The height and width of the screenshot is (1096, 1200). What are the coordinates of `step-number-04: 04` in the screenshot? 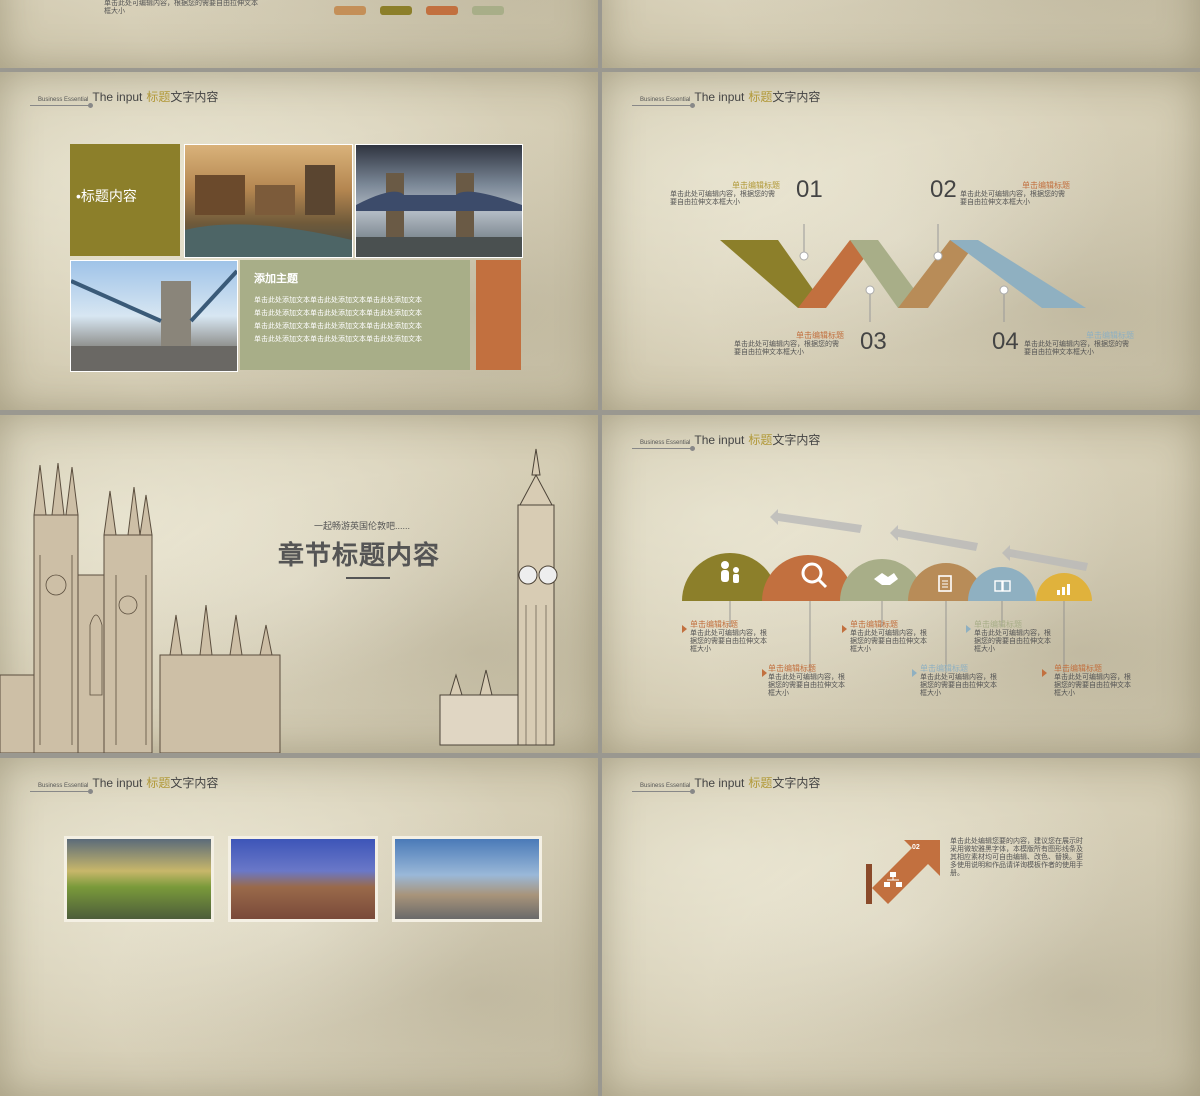 It's located at (1005, 341).